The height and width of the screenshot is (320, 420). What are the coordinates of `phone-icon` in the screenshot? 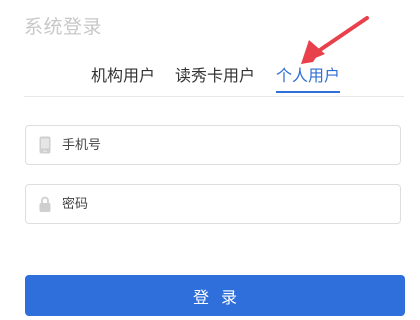 It's located at (45, 145).